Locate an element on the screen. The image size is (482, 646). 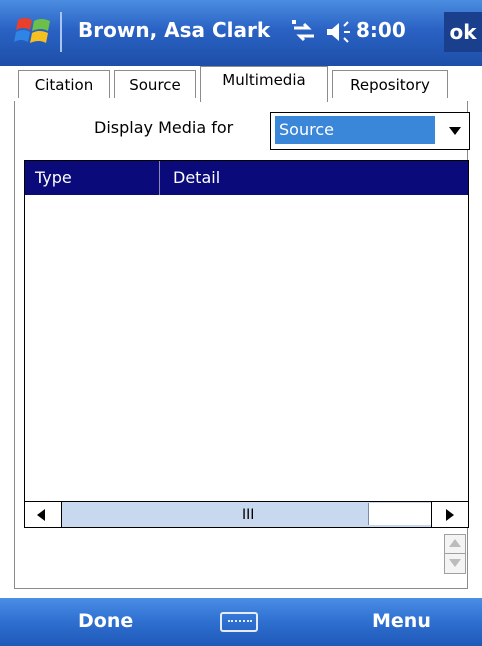
spin-divider is located at coordinates (455, 553).